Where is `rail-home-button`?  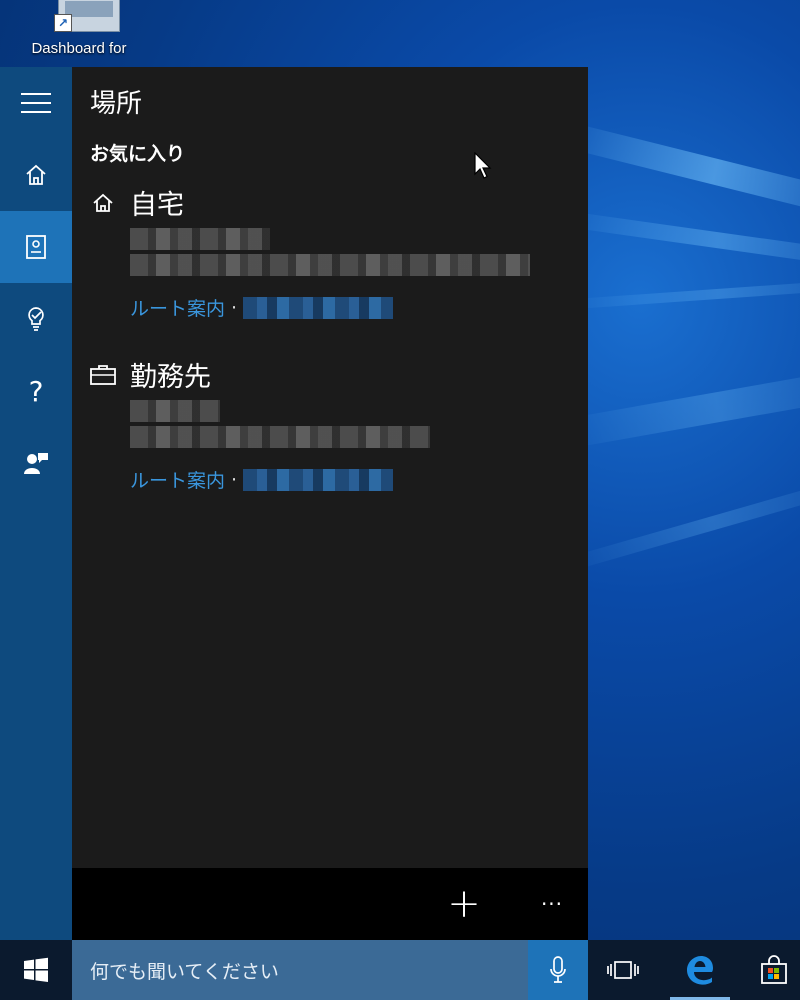
rail-home-button is located at coordinates (36, 175).